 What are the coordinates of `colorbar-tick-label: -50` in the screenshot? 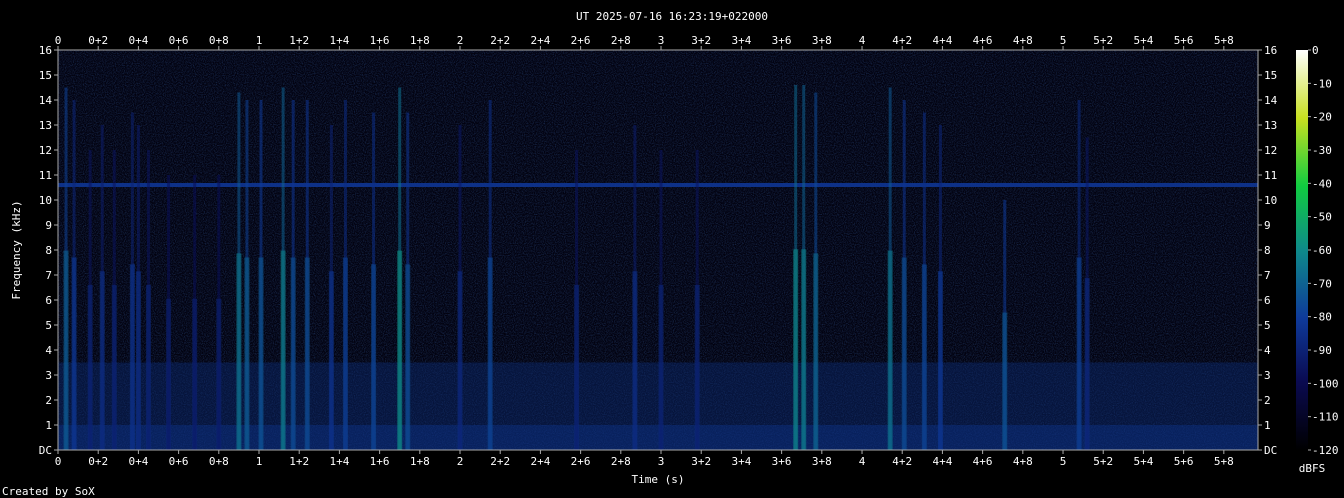 It's located at (1322, 217).